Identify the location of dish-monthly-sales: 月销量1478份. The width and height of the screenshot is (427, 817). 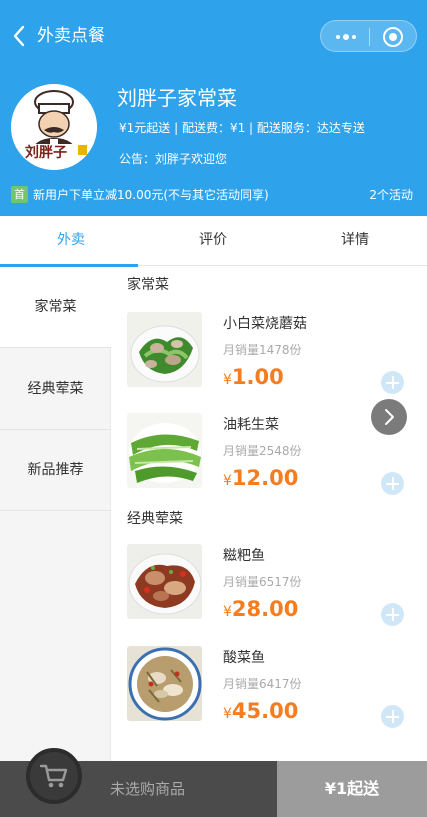
(262, 350).